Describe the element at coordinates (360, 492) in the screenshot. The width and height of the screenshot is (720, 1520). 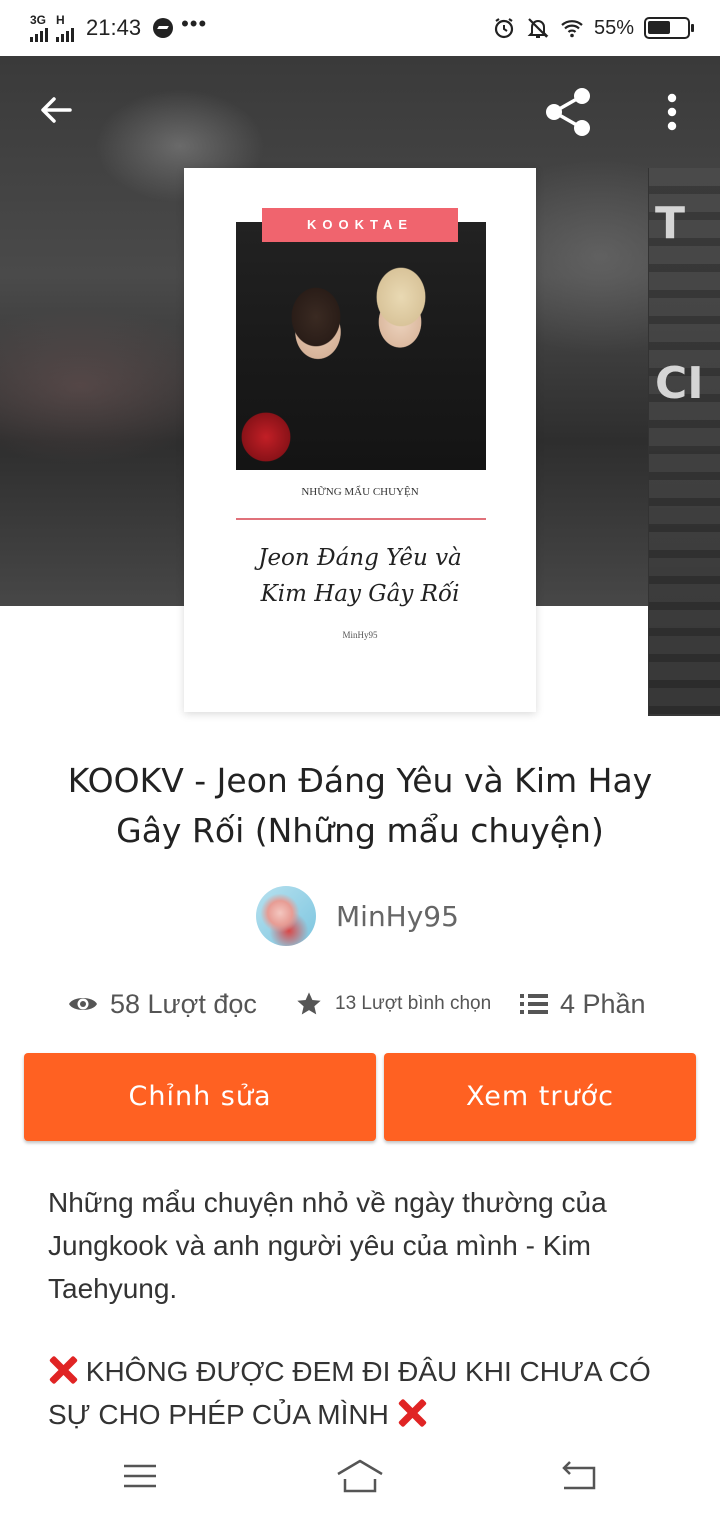
I see `cover-subtitle: NHỮNG MẨU CHUYỆN` at that location.